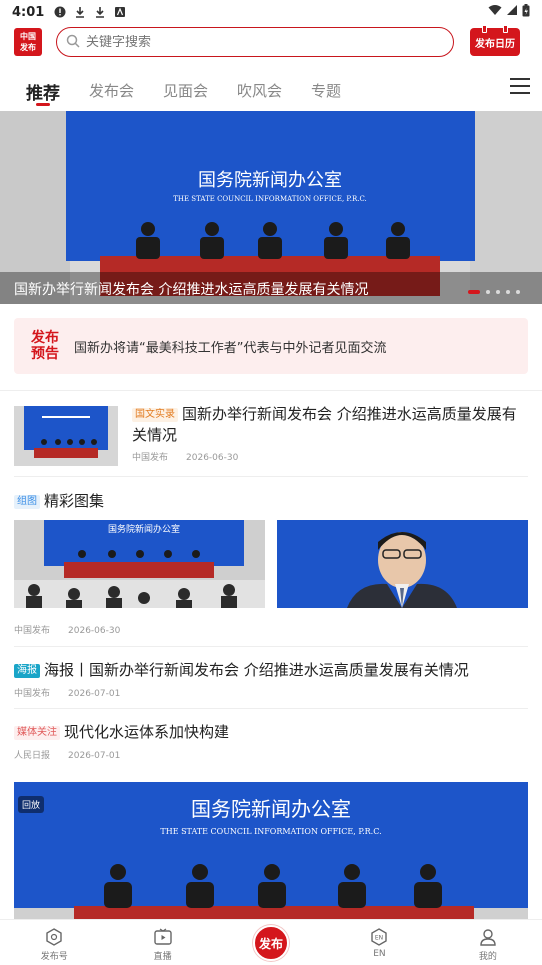  I want to click on nav-label: 直播, so click(162, 957).